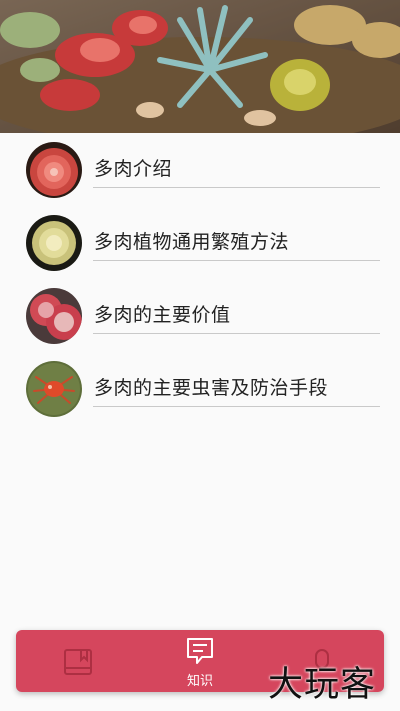  I want to click on red-succulent-thumb, so click(54, 170).